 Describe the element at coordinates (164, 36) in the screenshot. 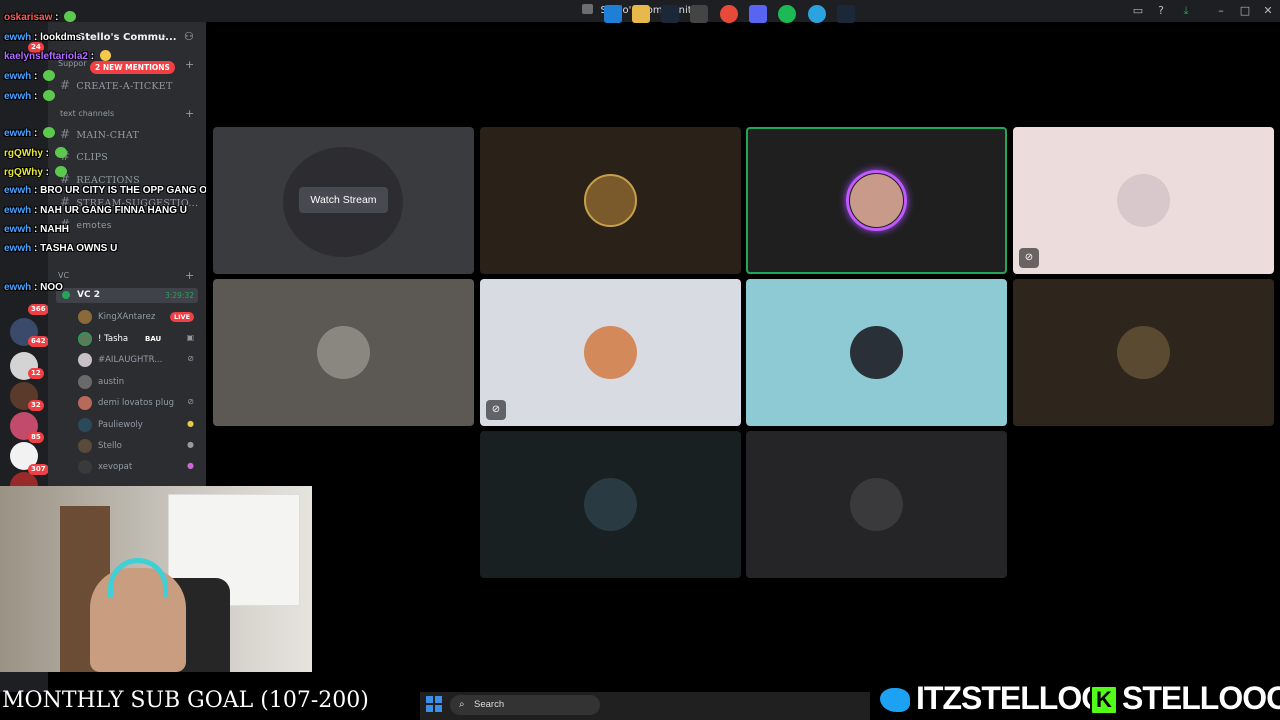

I see `chevron-down-icon: ⌄` at that location.